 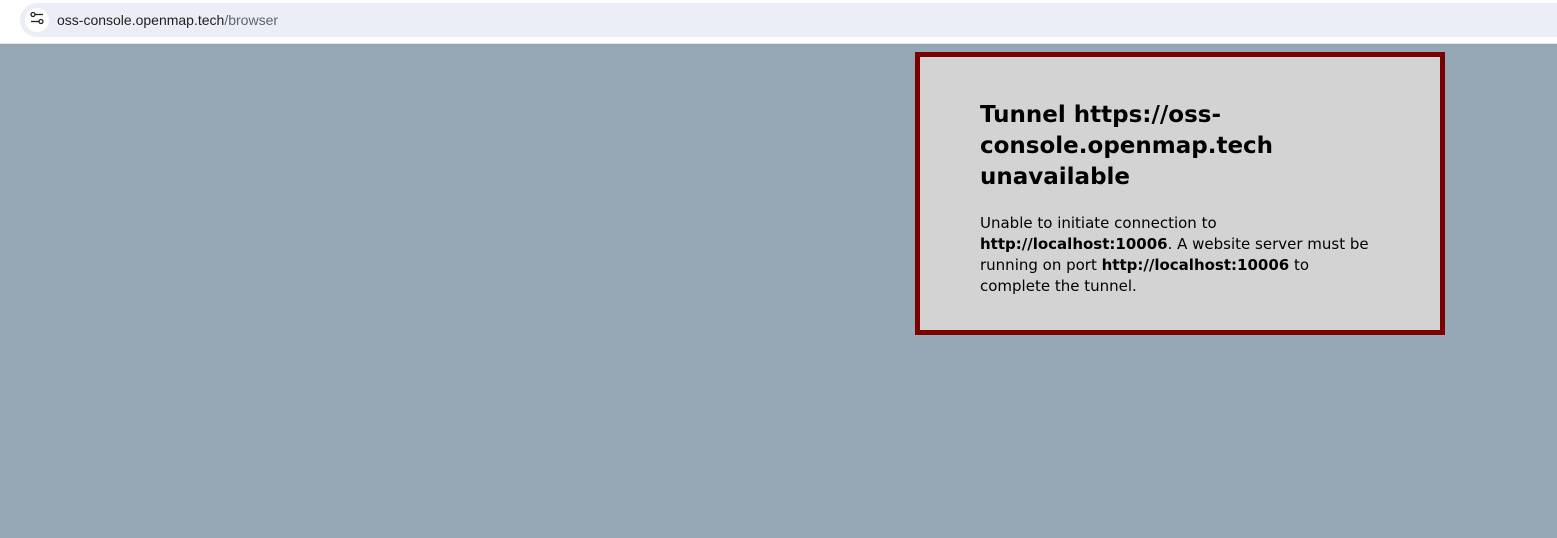 What do you see at coordinates (1098, 223) in the screenshot?
I see `error-message-text-1: Unable to initiate connection to` at bounding box center [1098, 223].